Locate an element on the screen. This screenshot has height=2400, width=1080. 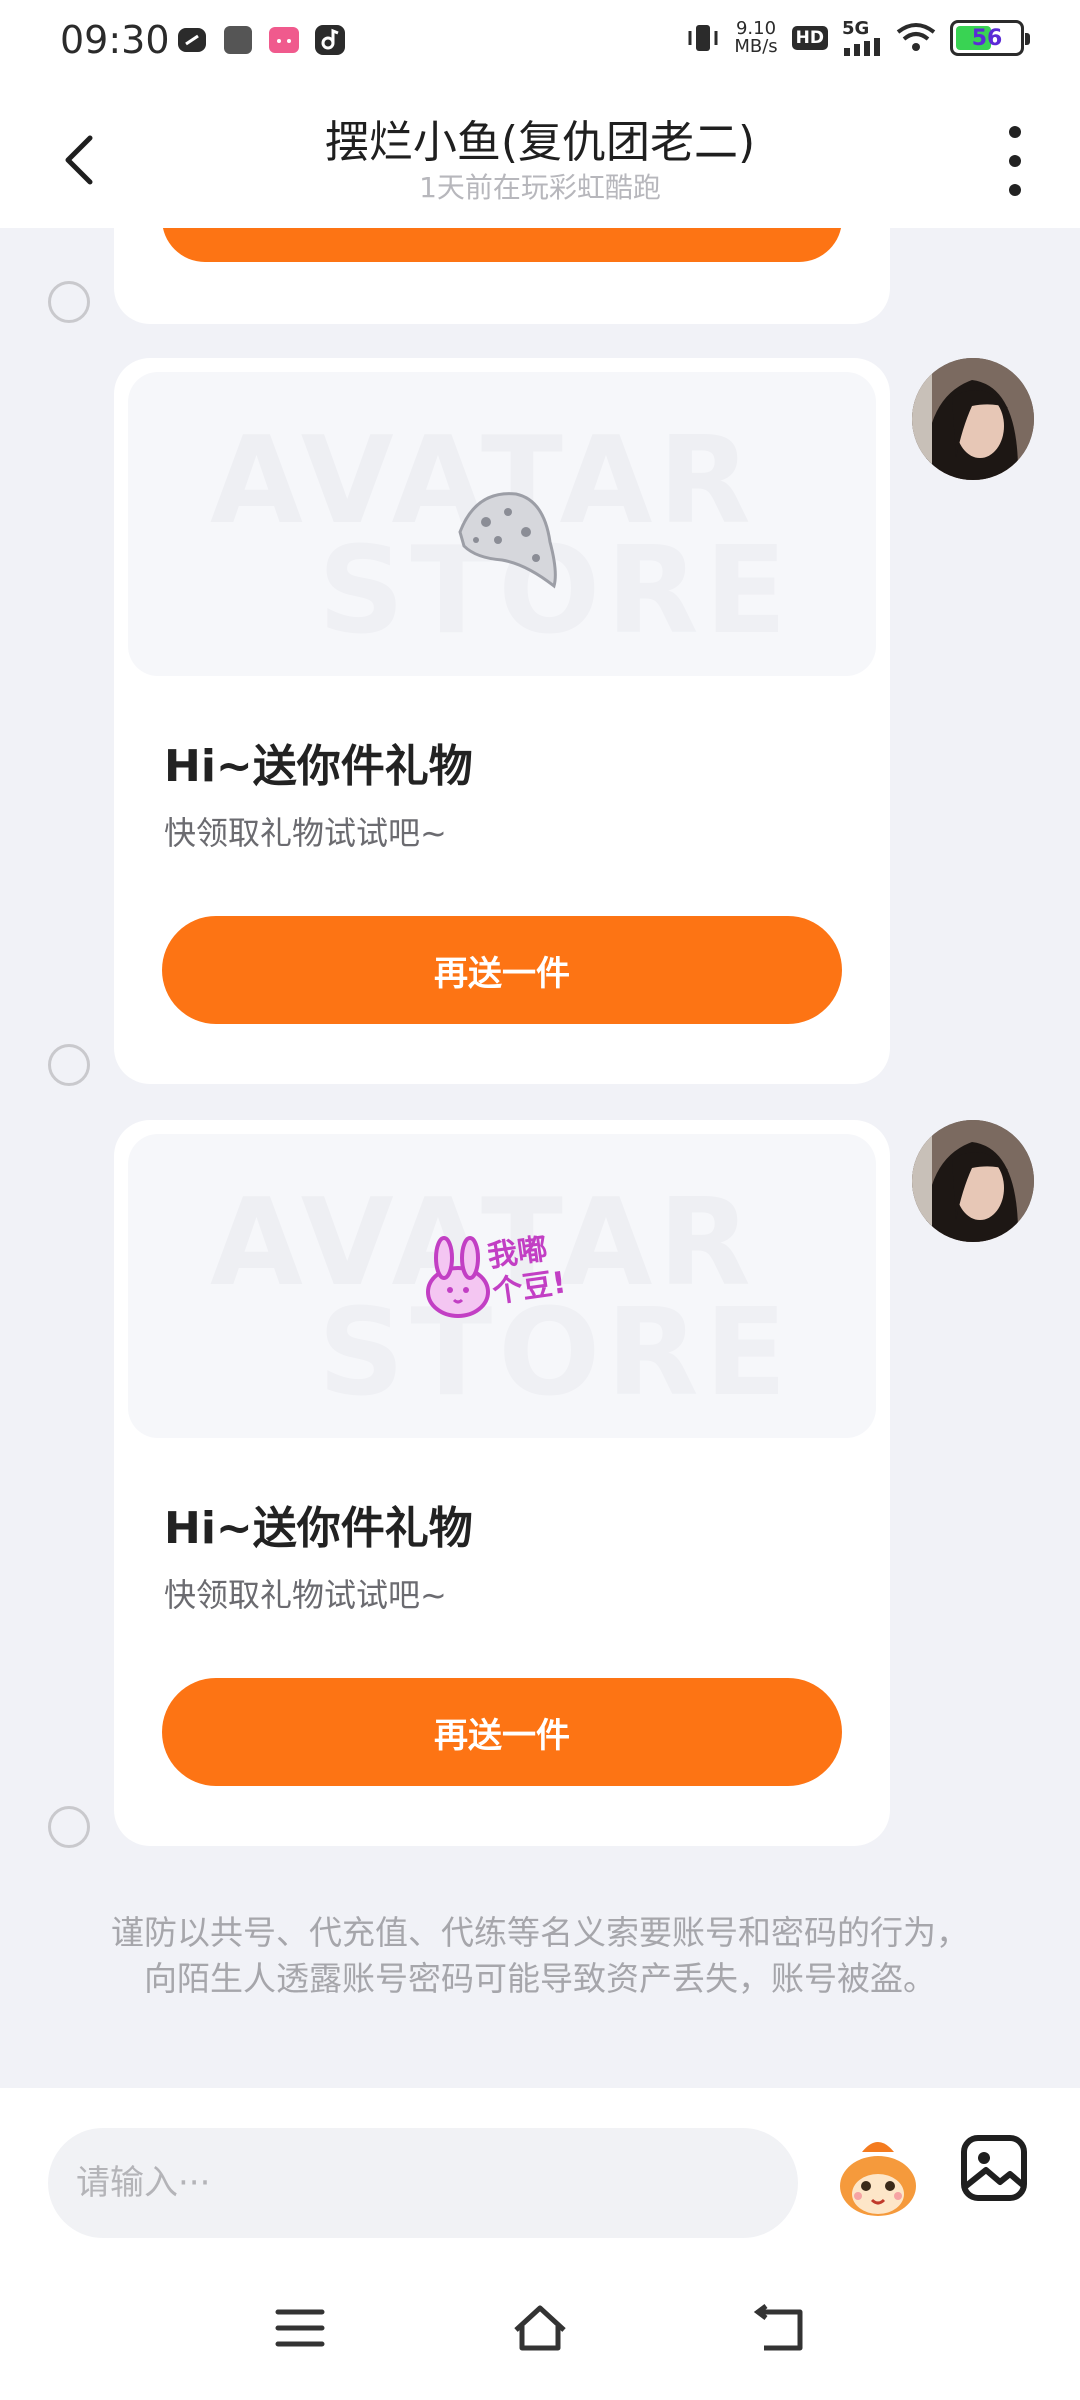
back-arrow-icon is located at coordinates (778, 2327).